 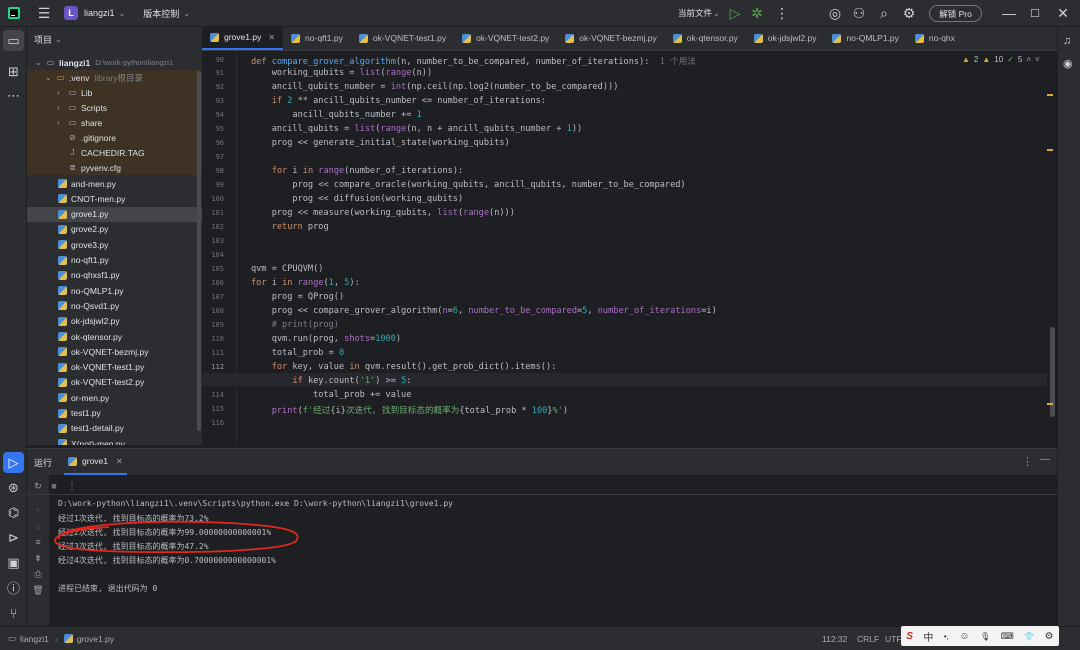 I want to click on file-encoding: UTF, so click(x=893, y=639).